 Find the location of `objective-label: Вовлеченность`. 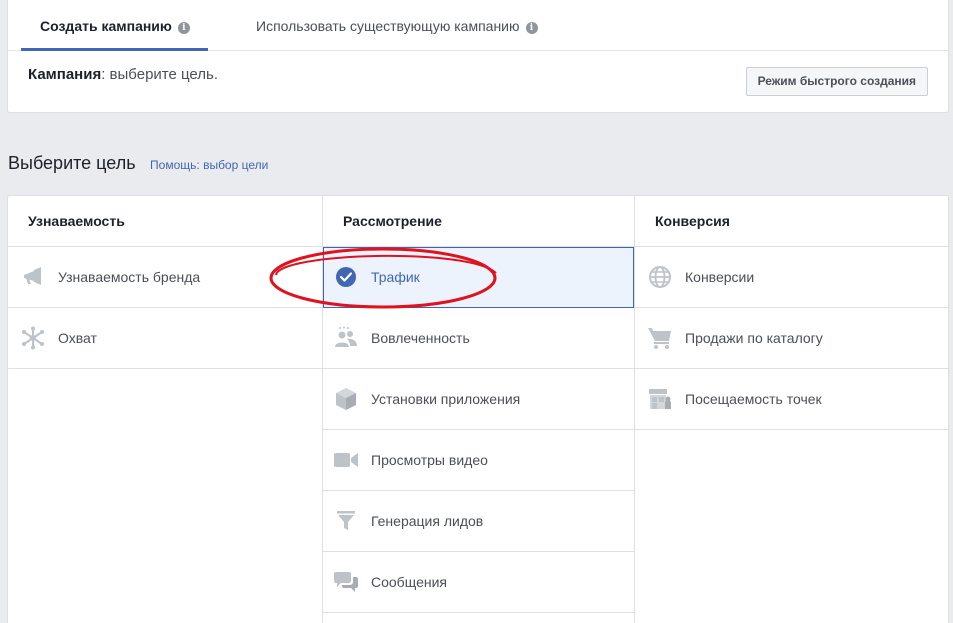

objective-label: Вовлеченность is located at coordinates (420, 338).